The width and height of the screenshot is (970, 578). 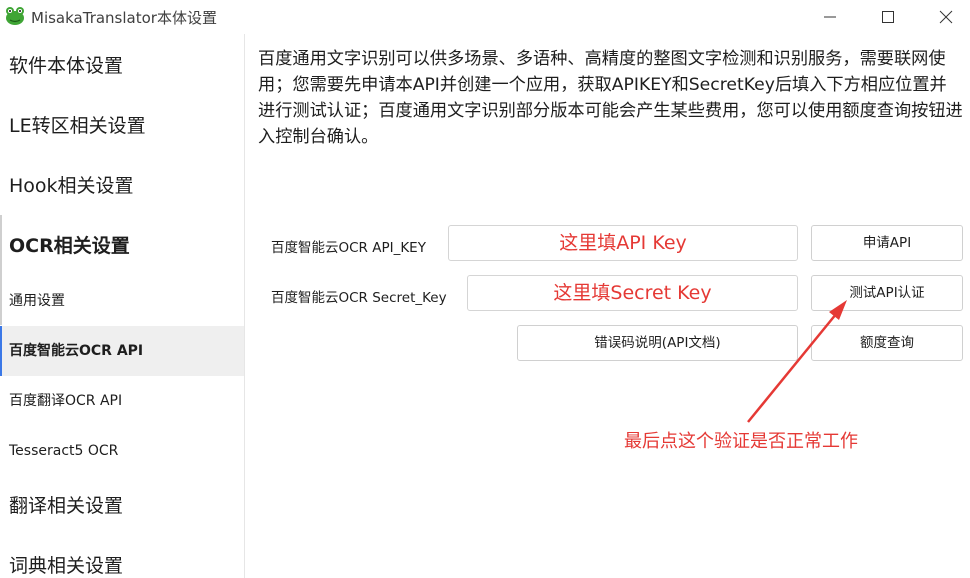 What do you see at coordinates (122, 401) in the screenshot?
I see `sidebar-item-baidu-translate-ocr: 百度翻译OCR API` at bounding box center [122, 401].